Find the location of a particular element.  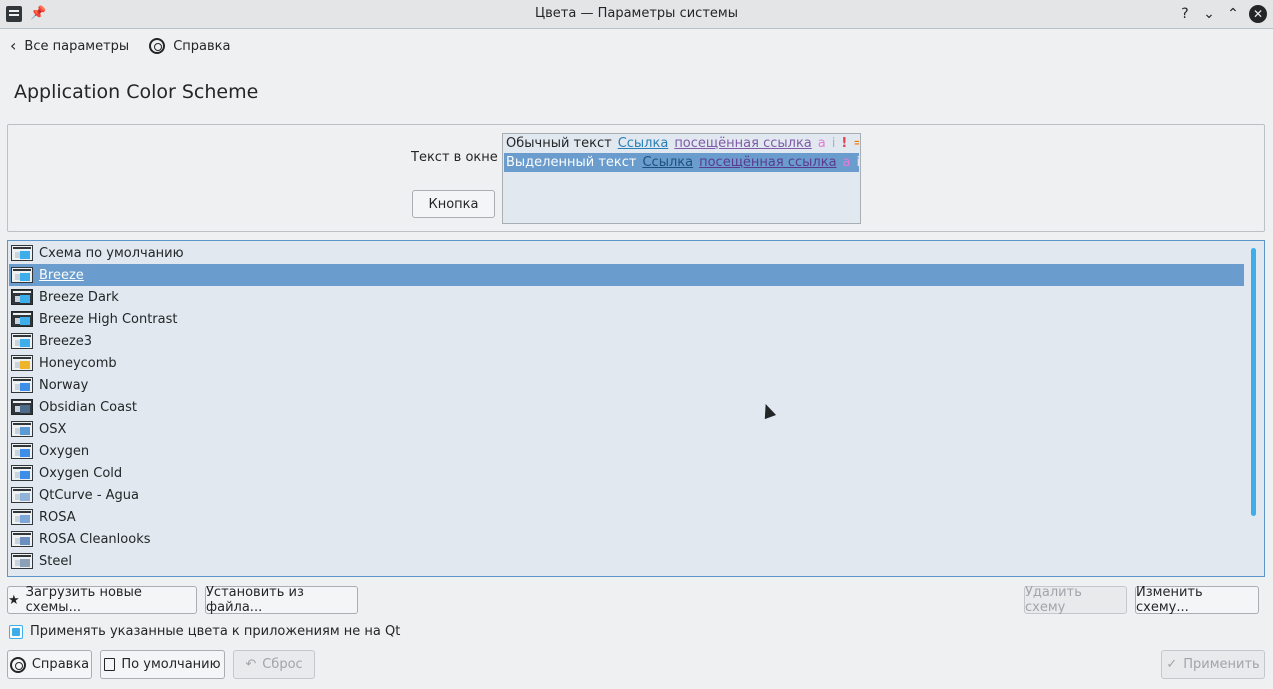

minimize-icon: ⌄ is located at coordinates (1209, 14).